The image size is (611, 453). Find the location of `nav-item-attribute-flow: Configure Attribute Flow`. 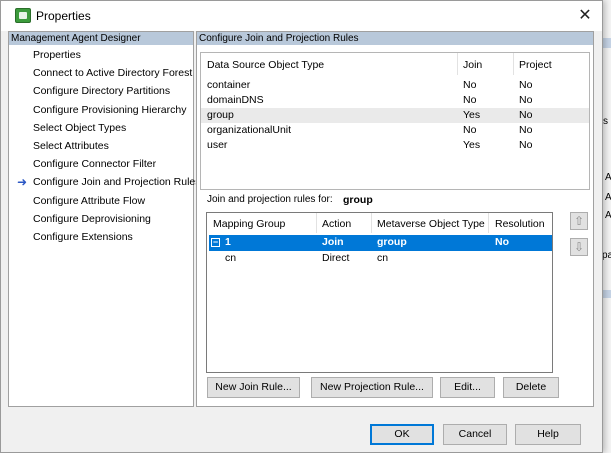

nav-item-attribute-flow: Configure Attribute Flow is located at coordinates (101, 201).